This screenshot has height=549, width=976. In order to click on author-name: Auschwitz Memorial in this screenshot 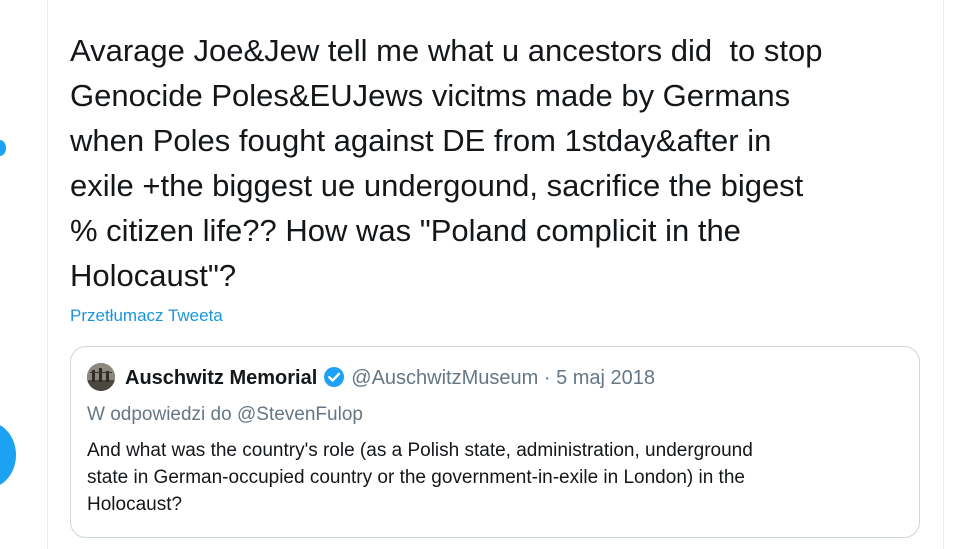, I will do `click(221, 378)`.